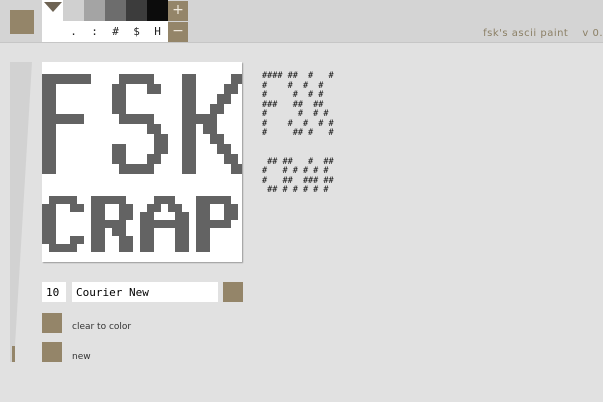  Describe the element at coordinates (115, 21) in the screenshot. I see `palette-cell-dark-gray: #` at that location.